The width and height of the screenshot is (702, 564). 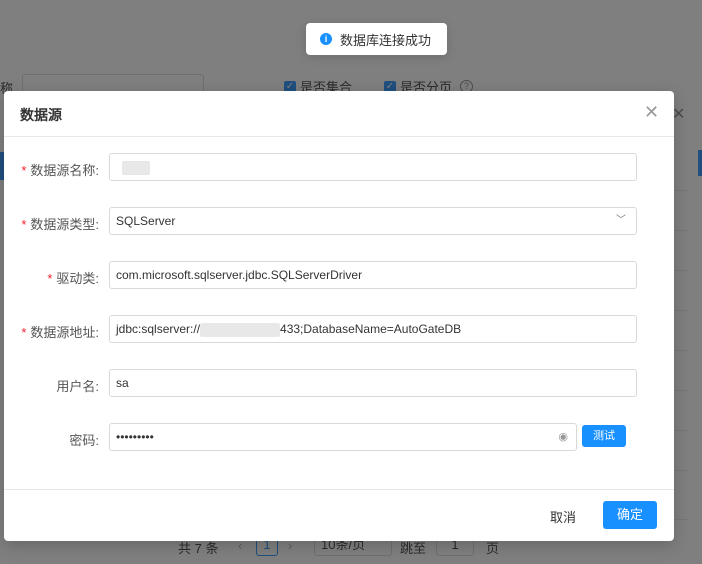 I want to click on form-row-name: * 数据源名称:, so click(x=339, y=168).